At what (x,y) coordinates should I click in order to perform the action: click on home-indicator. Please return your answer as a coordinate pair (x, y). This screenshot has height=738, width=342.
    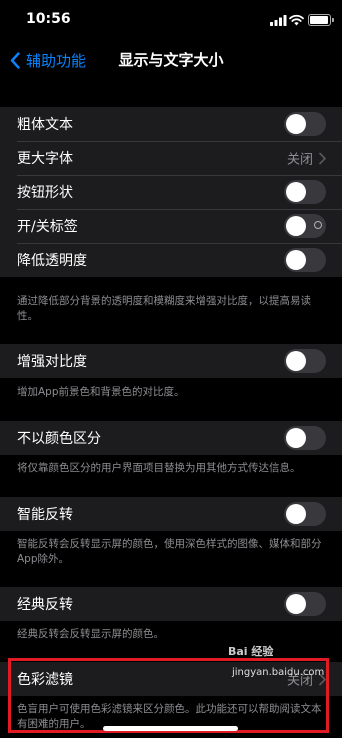
    Looking at the image, I should click on (170, 728).